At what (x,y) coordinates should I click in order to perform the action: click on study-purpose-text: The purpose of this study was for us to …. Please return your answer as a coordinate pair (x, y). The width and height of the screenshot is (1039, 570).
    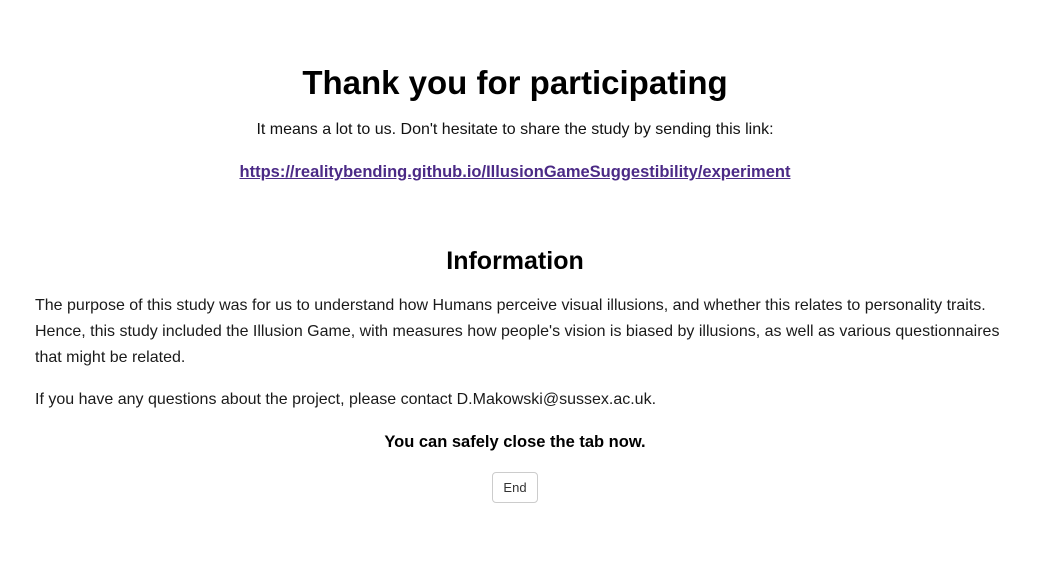
    Looking at the image, I should click on (517, 331).